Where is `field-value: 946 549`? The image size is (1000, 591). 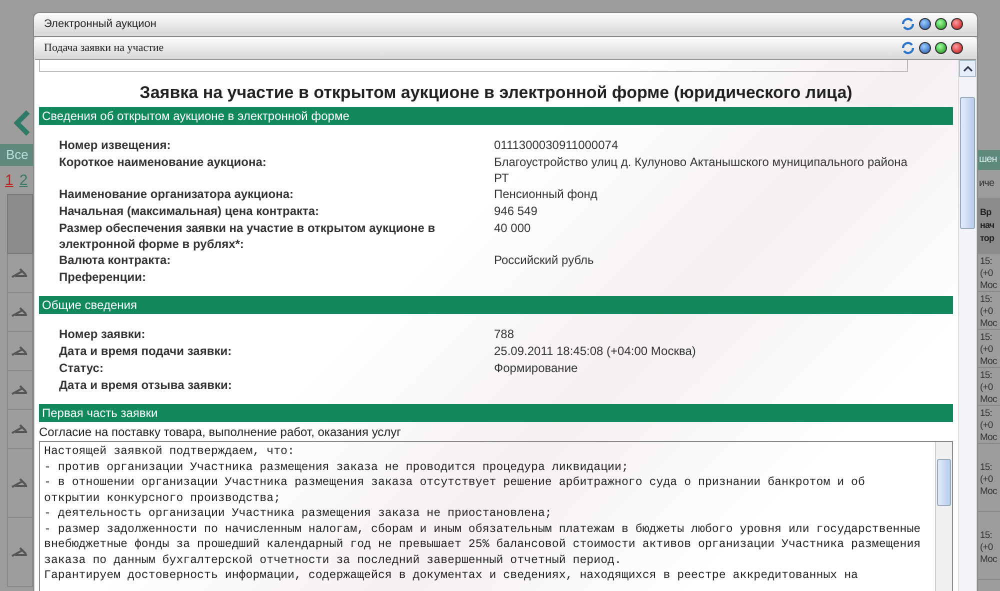
field-value: 946 549 is located at coordinates (516, 211).